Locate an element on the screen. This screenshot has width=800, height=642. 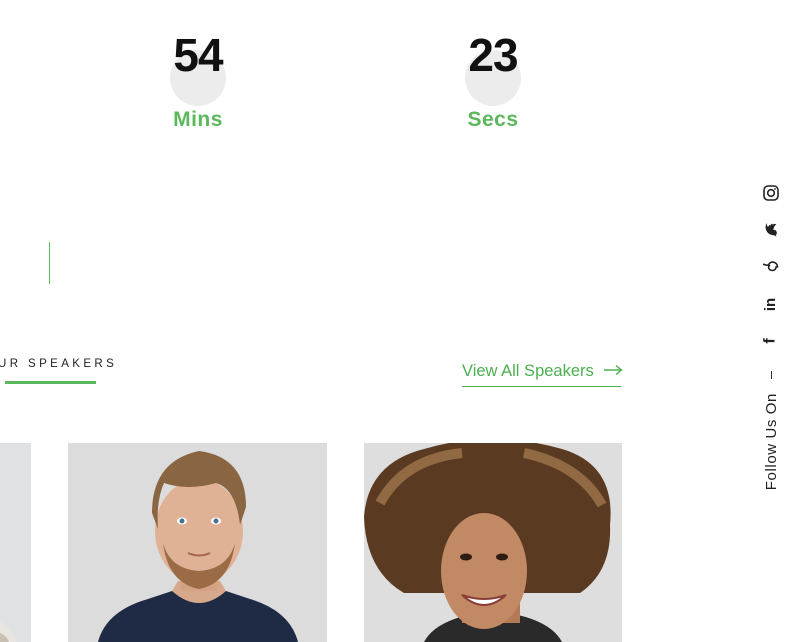
view-all-speakers-link: View All Speakers is located at coordinates (542, 371).